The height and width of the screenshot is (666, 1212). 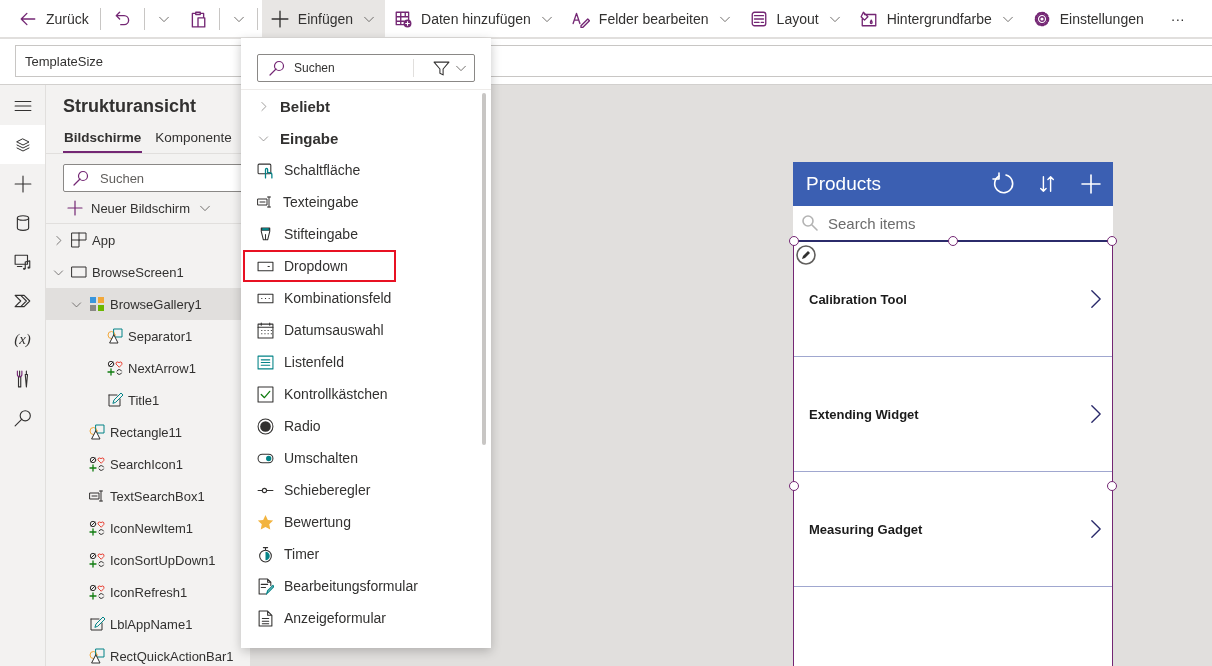 I want to click on document-icon, so click(x=265, y=618).